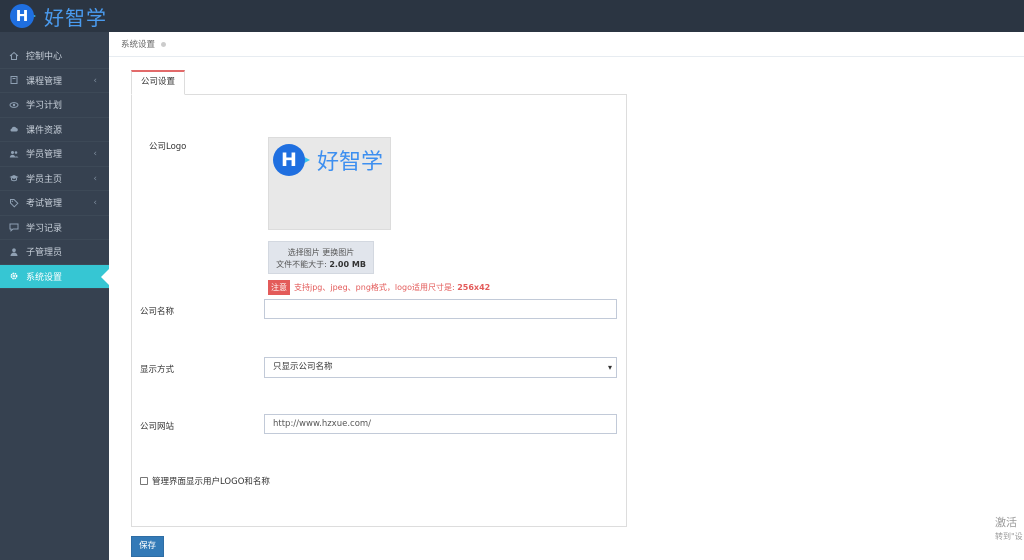 This screenshot has height=560, width=1024. I want to click on choose-image-button: 选择图片 更换图片 文件不能大于: 2.00 MB, so click(321, 257).